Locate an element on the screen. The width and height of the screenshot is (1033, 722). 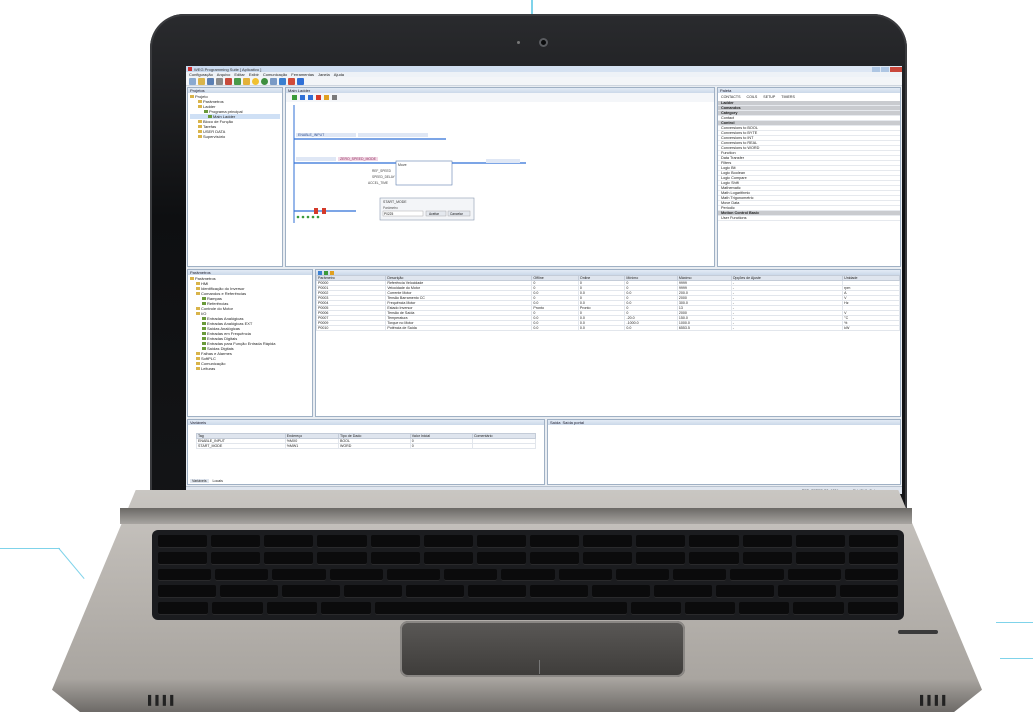
touchpad-divider is located at coordinates (539, 667).